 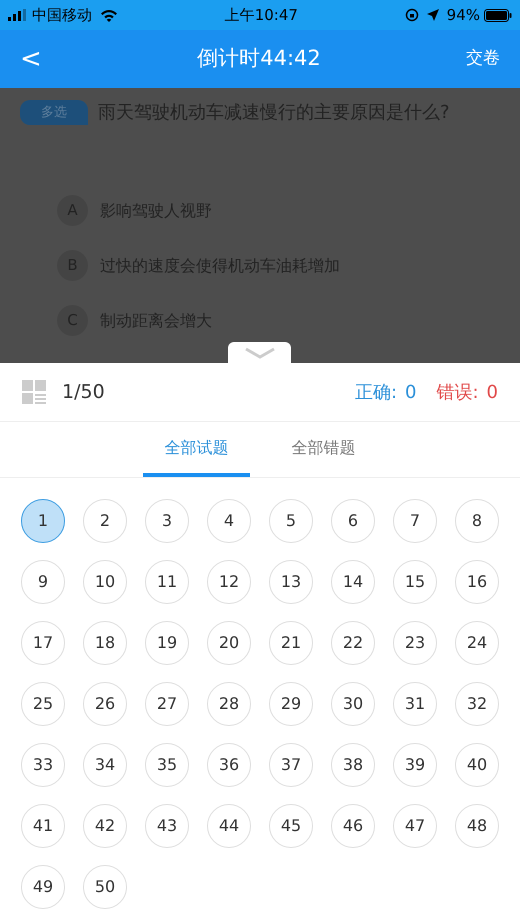 I want to click on question-number: 23, so click(x=415, y=643).